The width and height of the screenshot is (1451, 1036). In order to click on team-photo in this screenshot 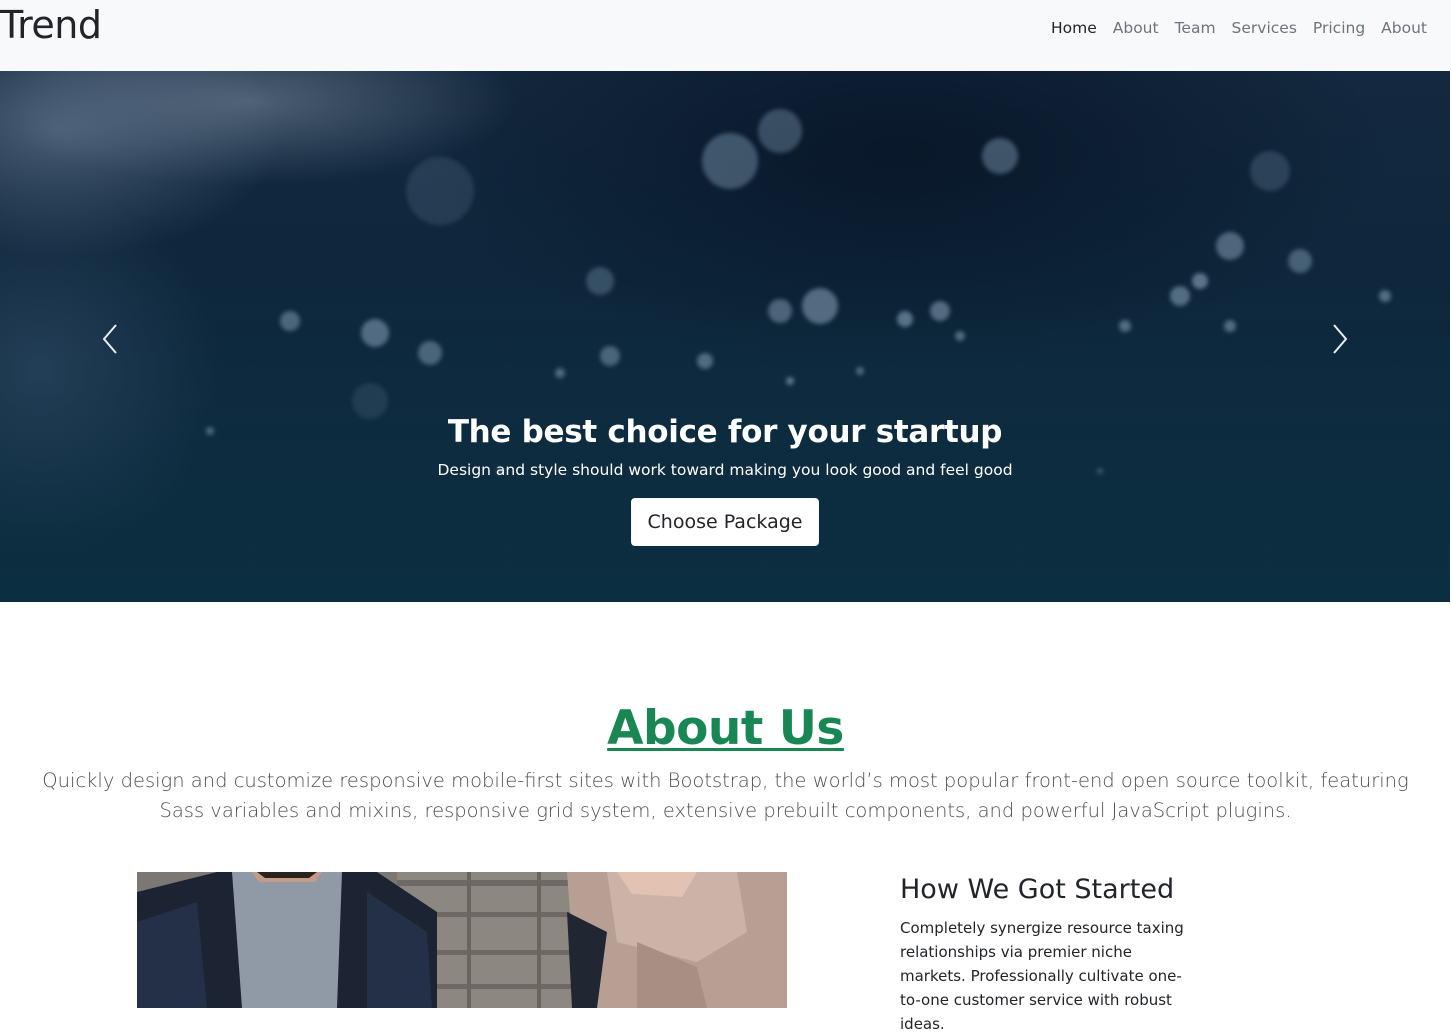, I will do `click(462, 940)`.